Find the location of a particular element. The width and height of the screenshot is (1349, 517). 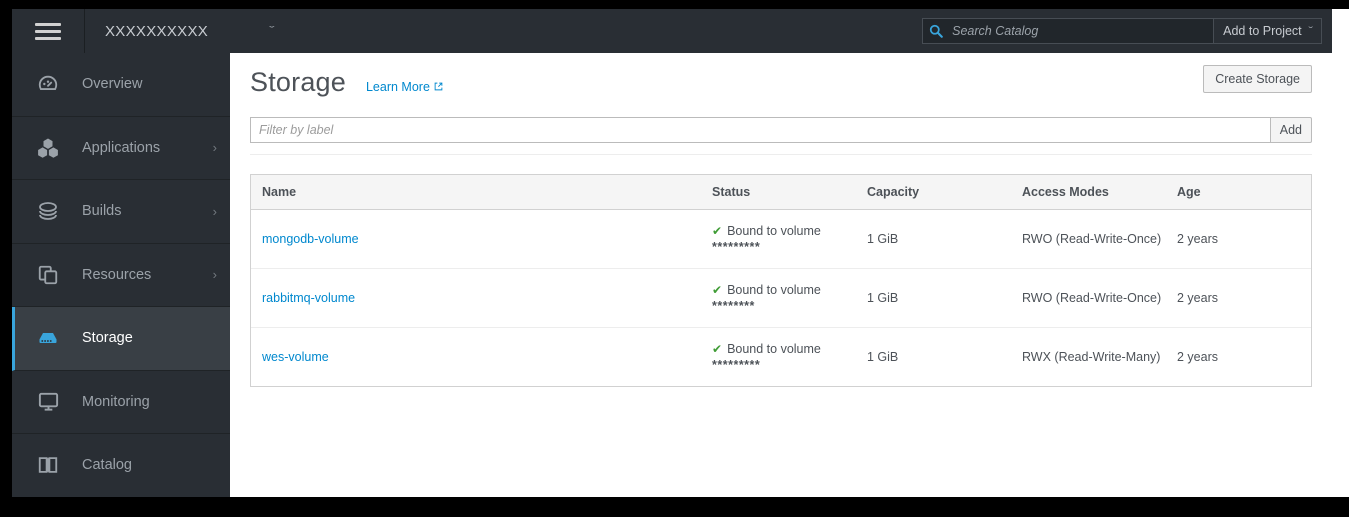

cell-name: mongodb-volume is located at coordinates (476, 239).